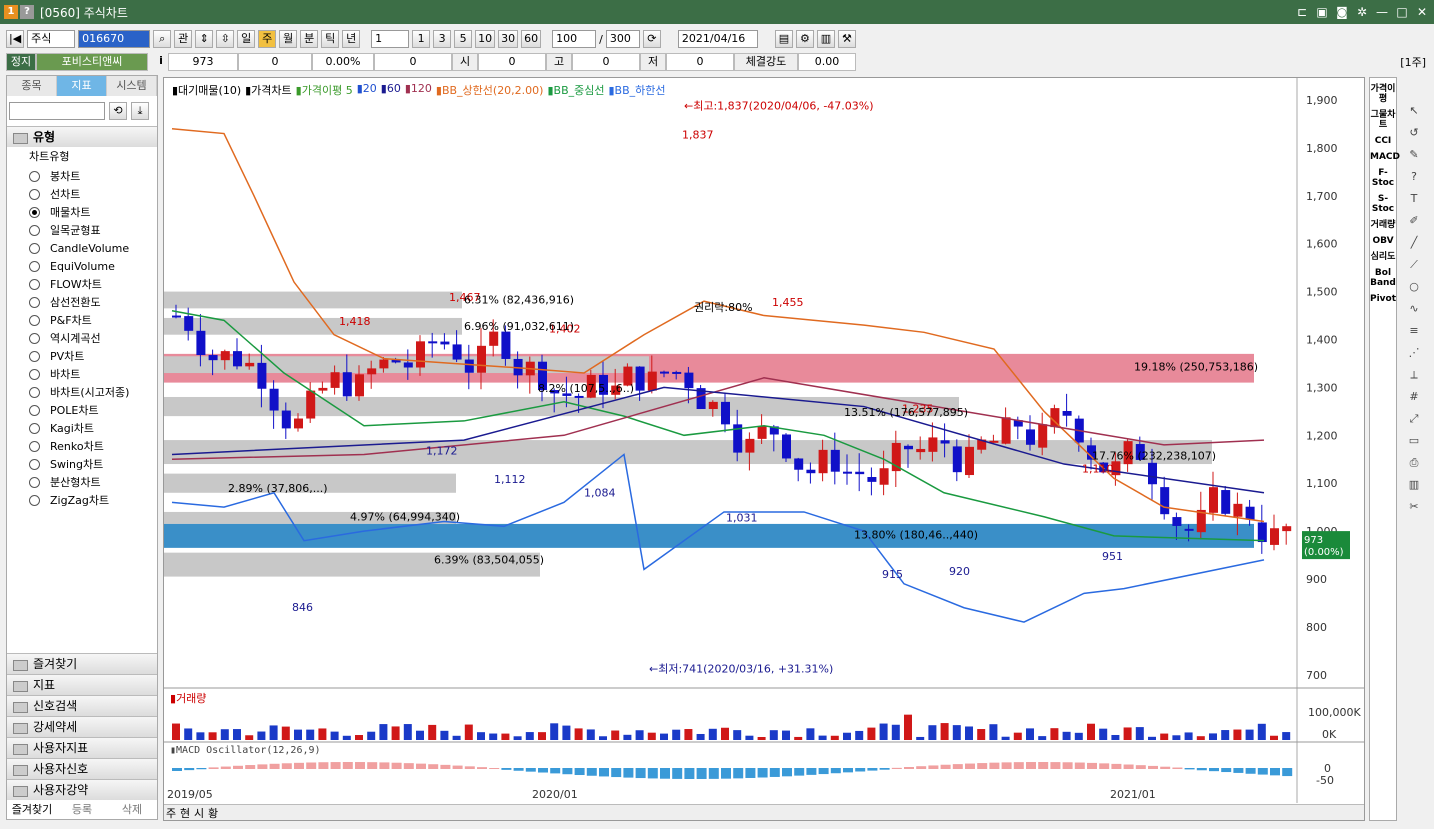 The width and height of the screenshot is (1434, 829). What do you see at coordinates (82, 86) in the screenshot?
I see `tab-indicators: 지표` at bounding box center [82, 86].